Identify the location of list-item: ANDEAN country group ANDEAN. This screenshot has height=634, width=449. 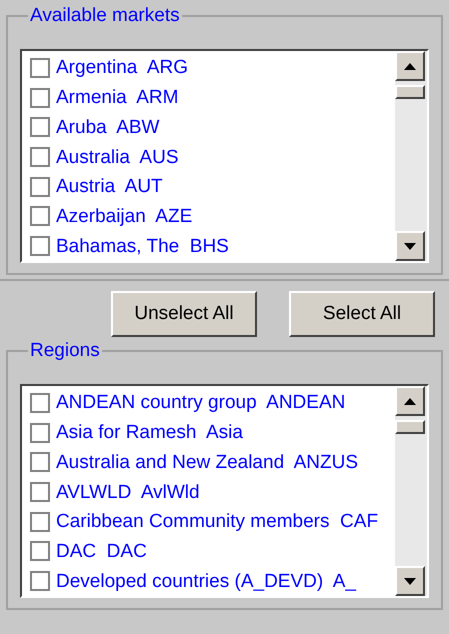
(201, 402).